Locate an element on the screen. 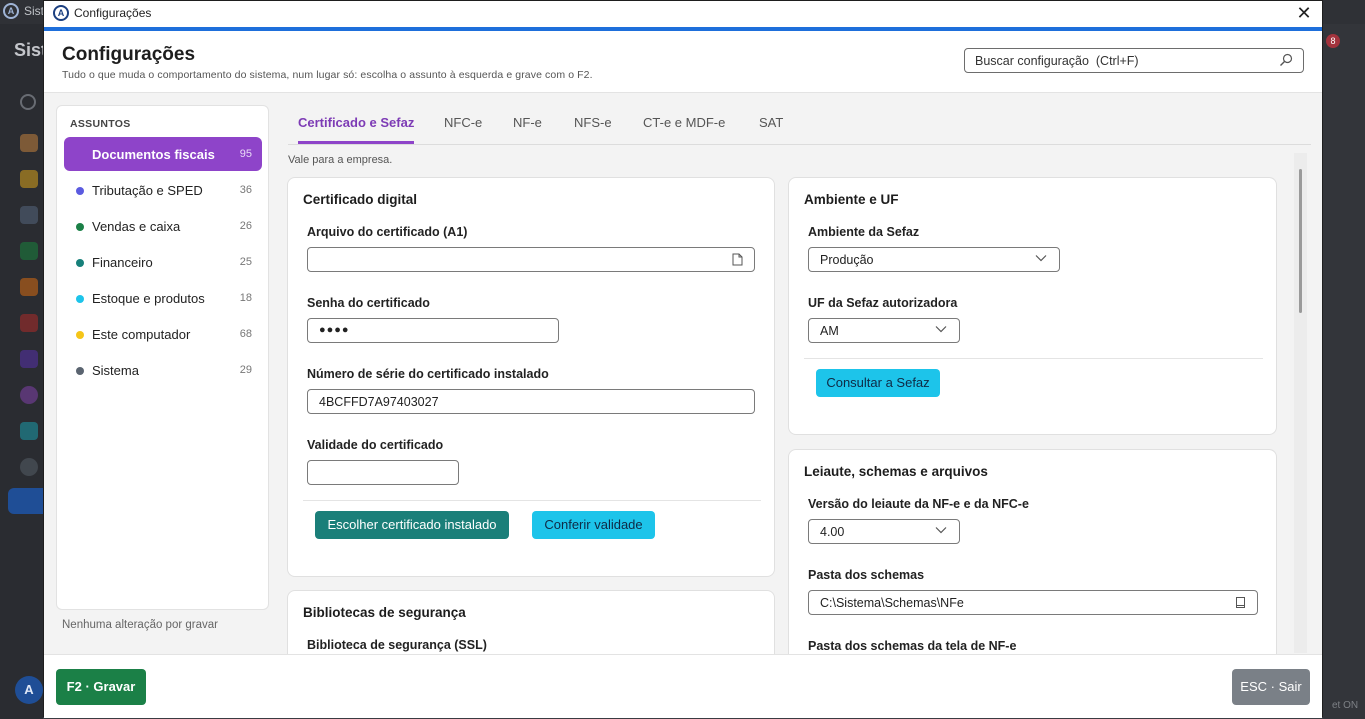  exit-button: ESC · Sair is located at coordinates (1271, 687).